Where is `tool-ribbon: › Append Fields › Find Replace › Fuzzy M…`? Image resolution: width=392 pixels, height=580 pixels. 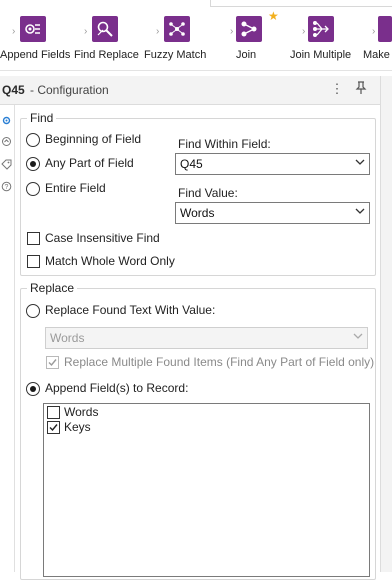
tool-ribbon: › Append Fields › Find Replace › Fuzzy M… is located at coordinates (196, 35).